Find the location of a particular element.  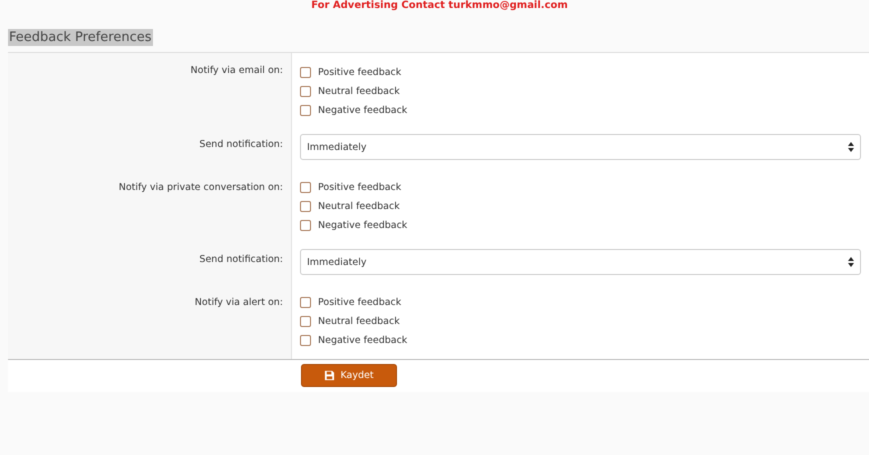

field-label: Notify via private conversation on: is located at coordinates (200, 187).